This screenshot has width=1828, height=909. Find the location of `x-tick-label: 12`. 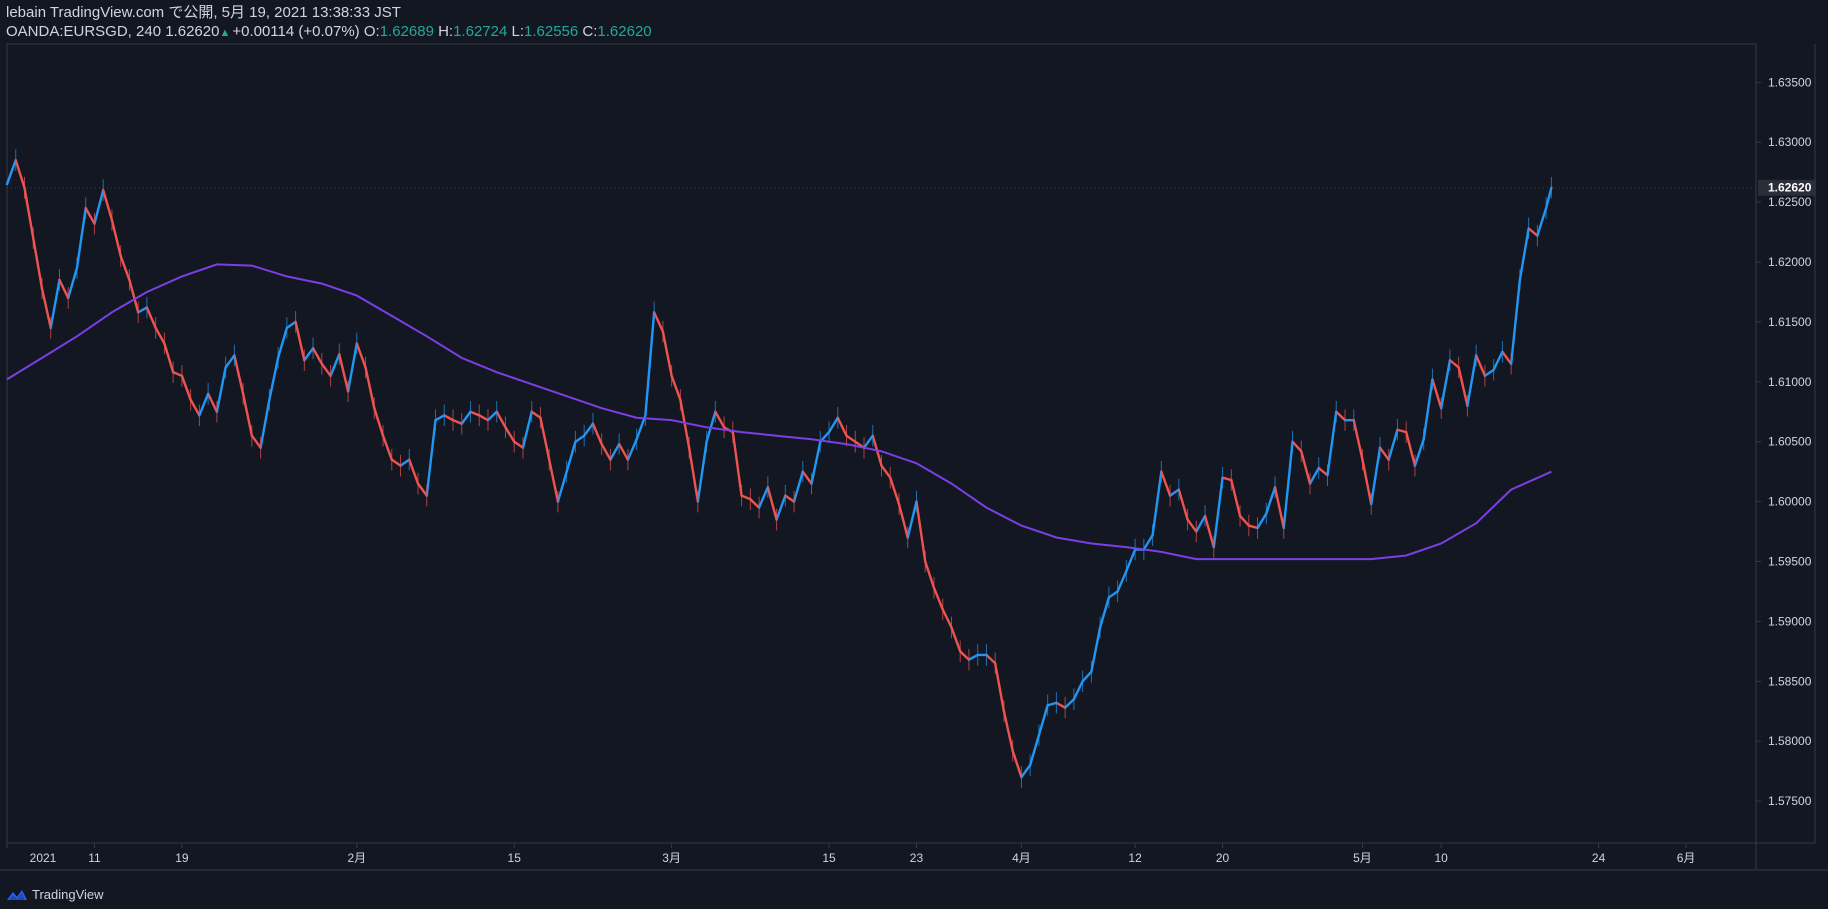

x-tick-label: 12 is located at coordinates (1135, 858).